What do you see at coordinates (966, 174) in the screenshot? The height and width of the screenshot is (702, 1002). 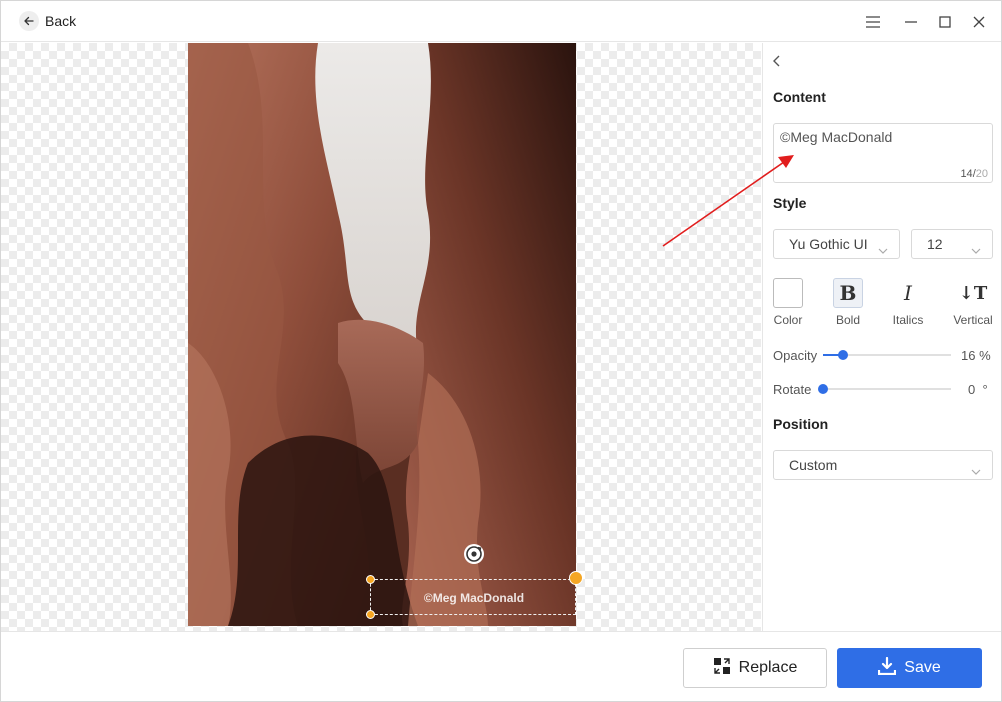 I see `counter-current: 14` at bounding box center [966, 174].